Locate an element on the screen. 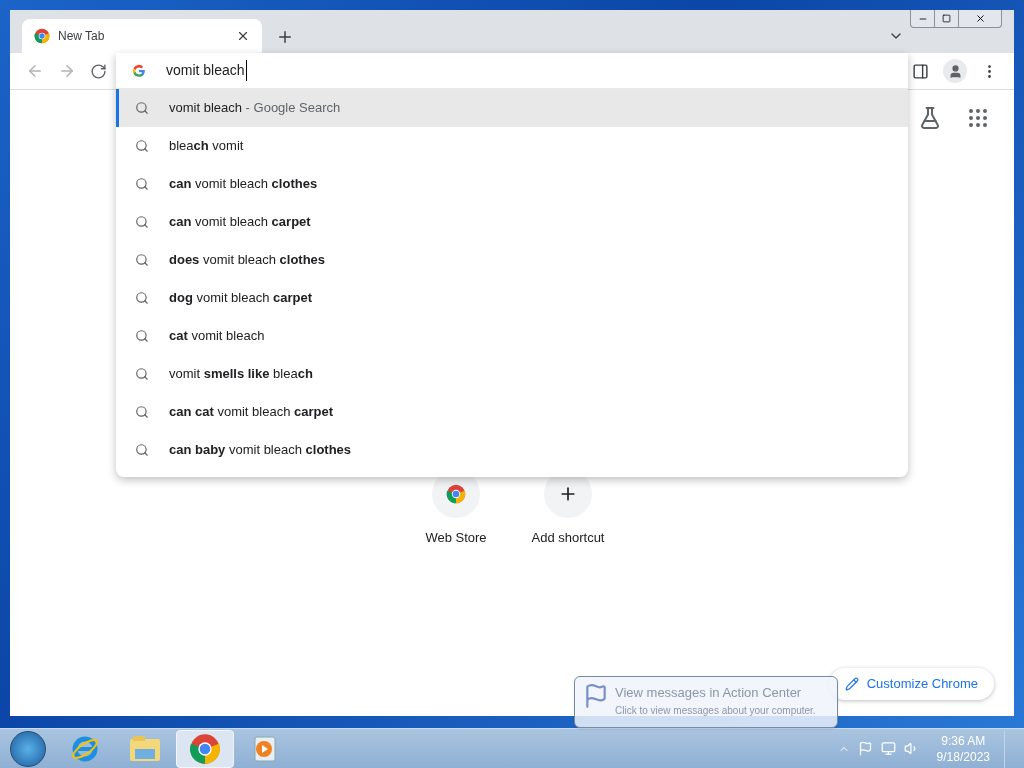 The height and width of the screenshot is (768, 1024). new-tab-icon is located at coordinates (285, 37).